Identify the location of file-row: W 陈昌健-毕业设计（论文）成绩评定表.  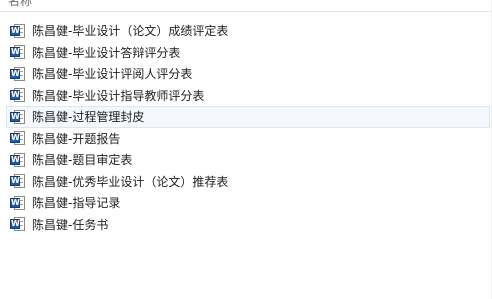
(248, 31).